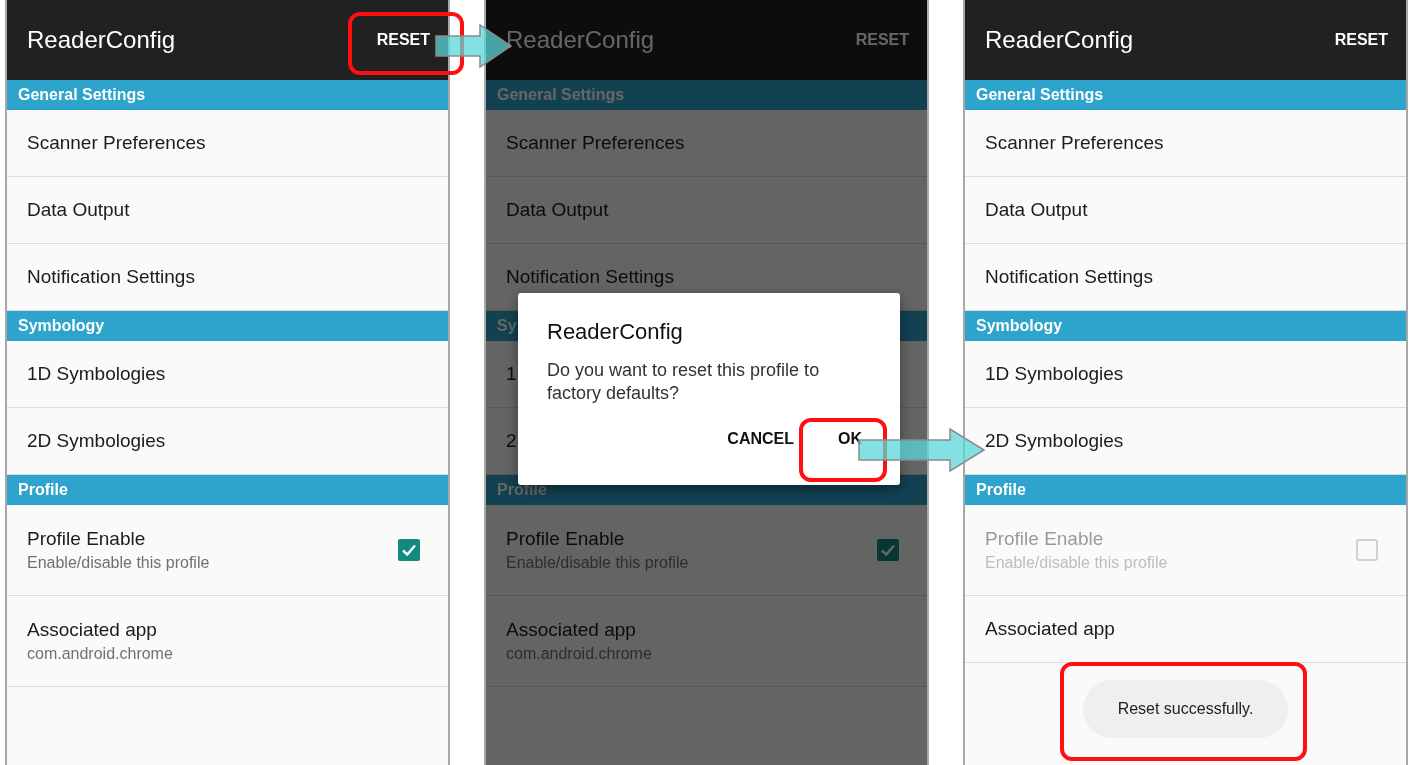  I want to click on row-subtitle: com.android.chrome, so click(100, 654).